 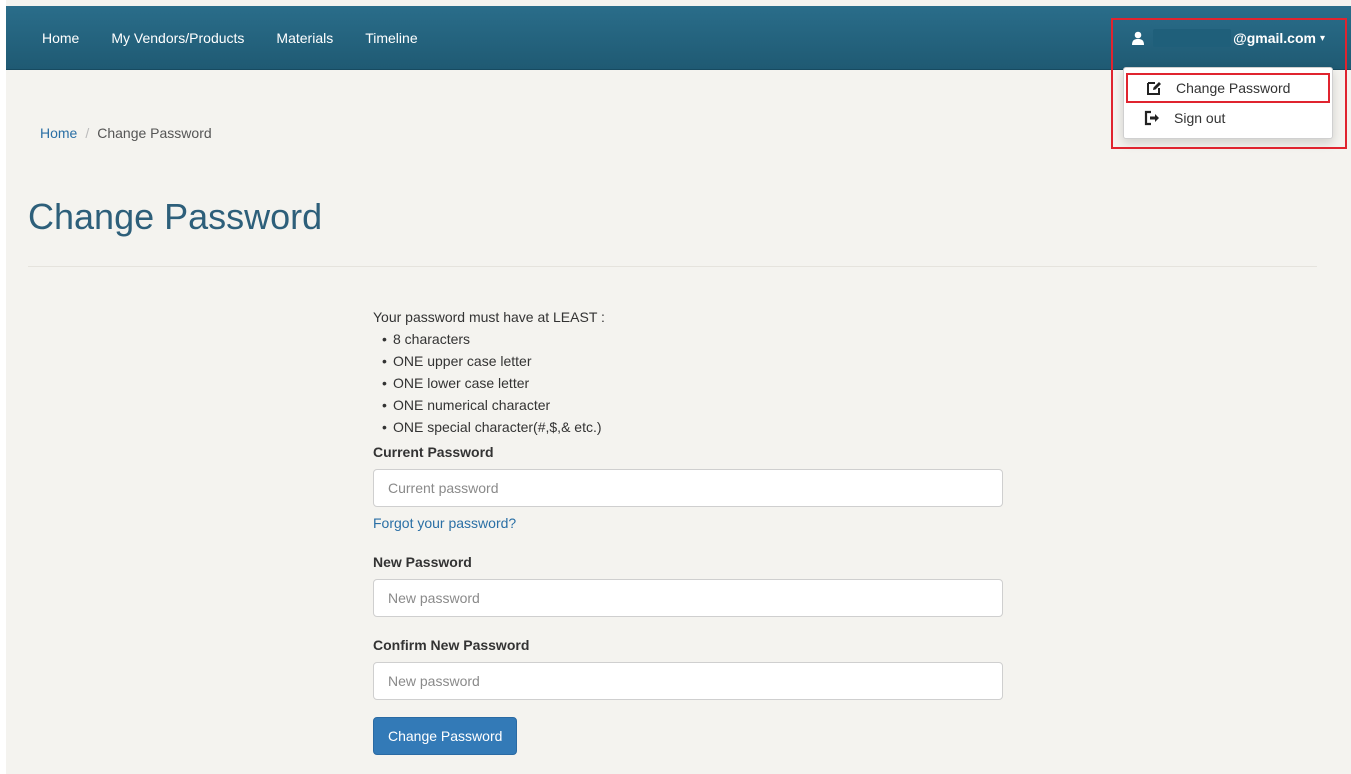 I want to click on current-password-input, so click(x=688, y=488).